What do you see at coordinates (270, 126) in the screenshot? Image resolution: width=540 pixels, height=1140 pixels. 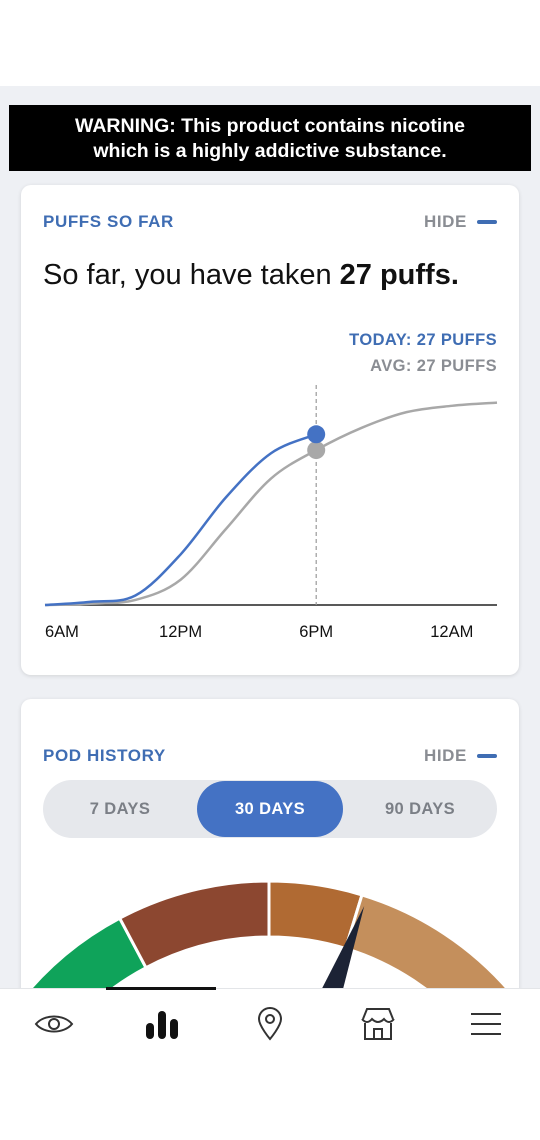 I see `warning-line-1: WARNING: This product contains nicotine` at bounding box center [270, 126].